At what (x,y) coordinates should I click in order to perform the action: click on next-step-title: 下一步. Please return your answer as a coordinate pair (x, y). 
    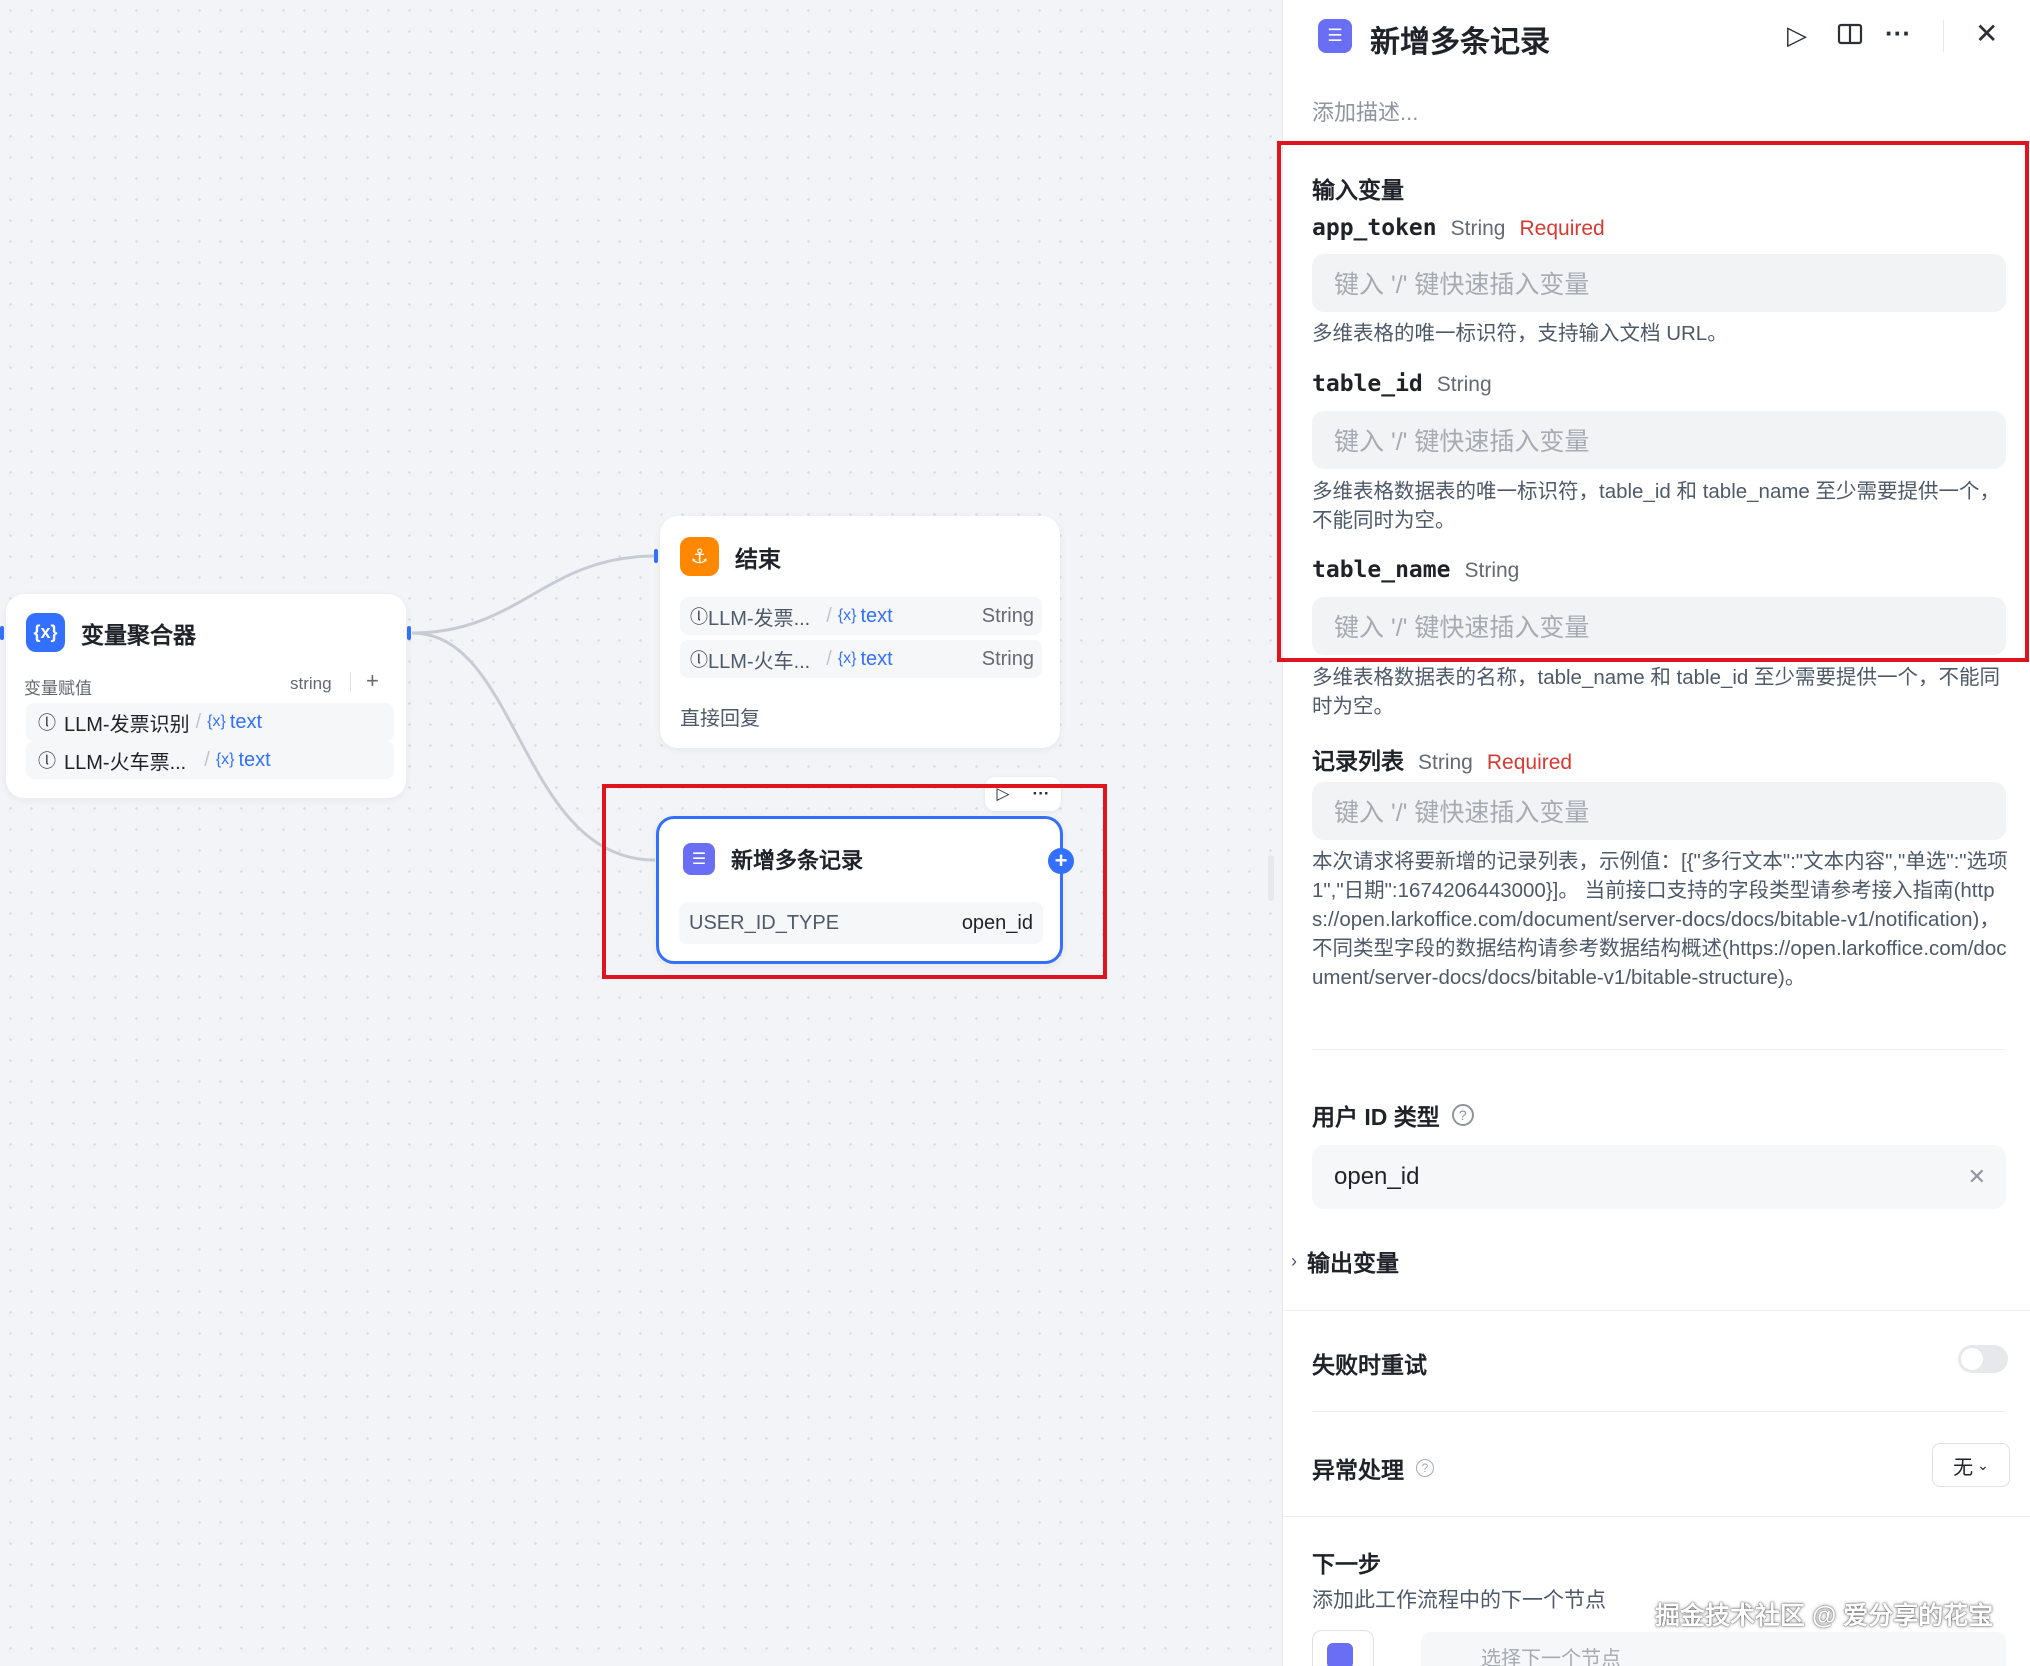
    Looking at the image, I should click on (1346, 1564).